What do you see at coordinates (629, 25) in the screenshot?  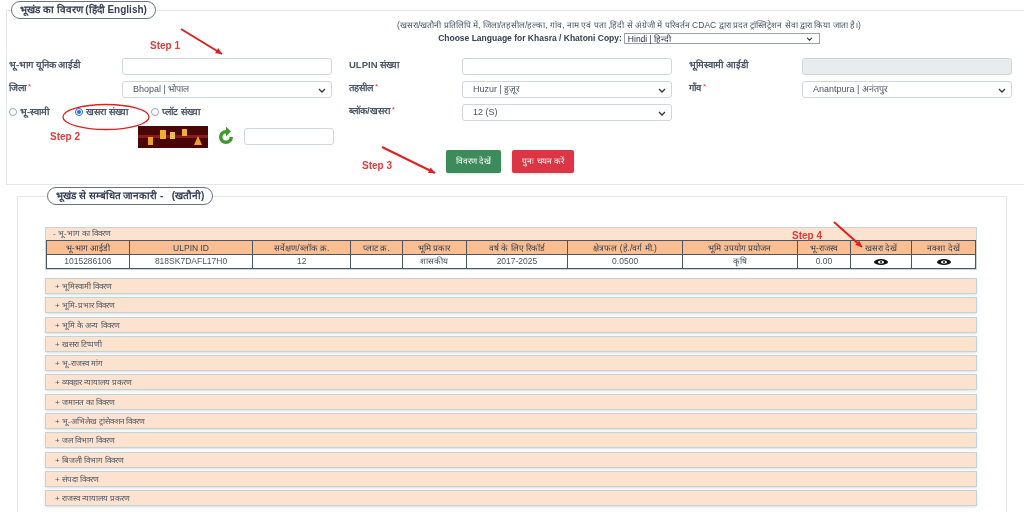 I see `note-text: (खसरा/खतौनी प्रतिलिपि में, जिला/तहसील/हल्का, गांव, नाम एवं पता ,हिंदी से अंग्रेजी में परिवर्तन CDAC द्वारा प्रदत ट्रांस्लिट्रेशन सेवा द्वारा किया जाता है।)` at bounding box center [629, 25].